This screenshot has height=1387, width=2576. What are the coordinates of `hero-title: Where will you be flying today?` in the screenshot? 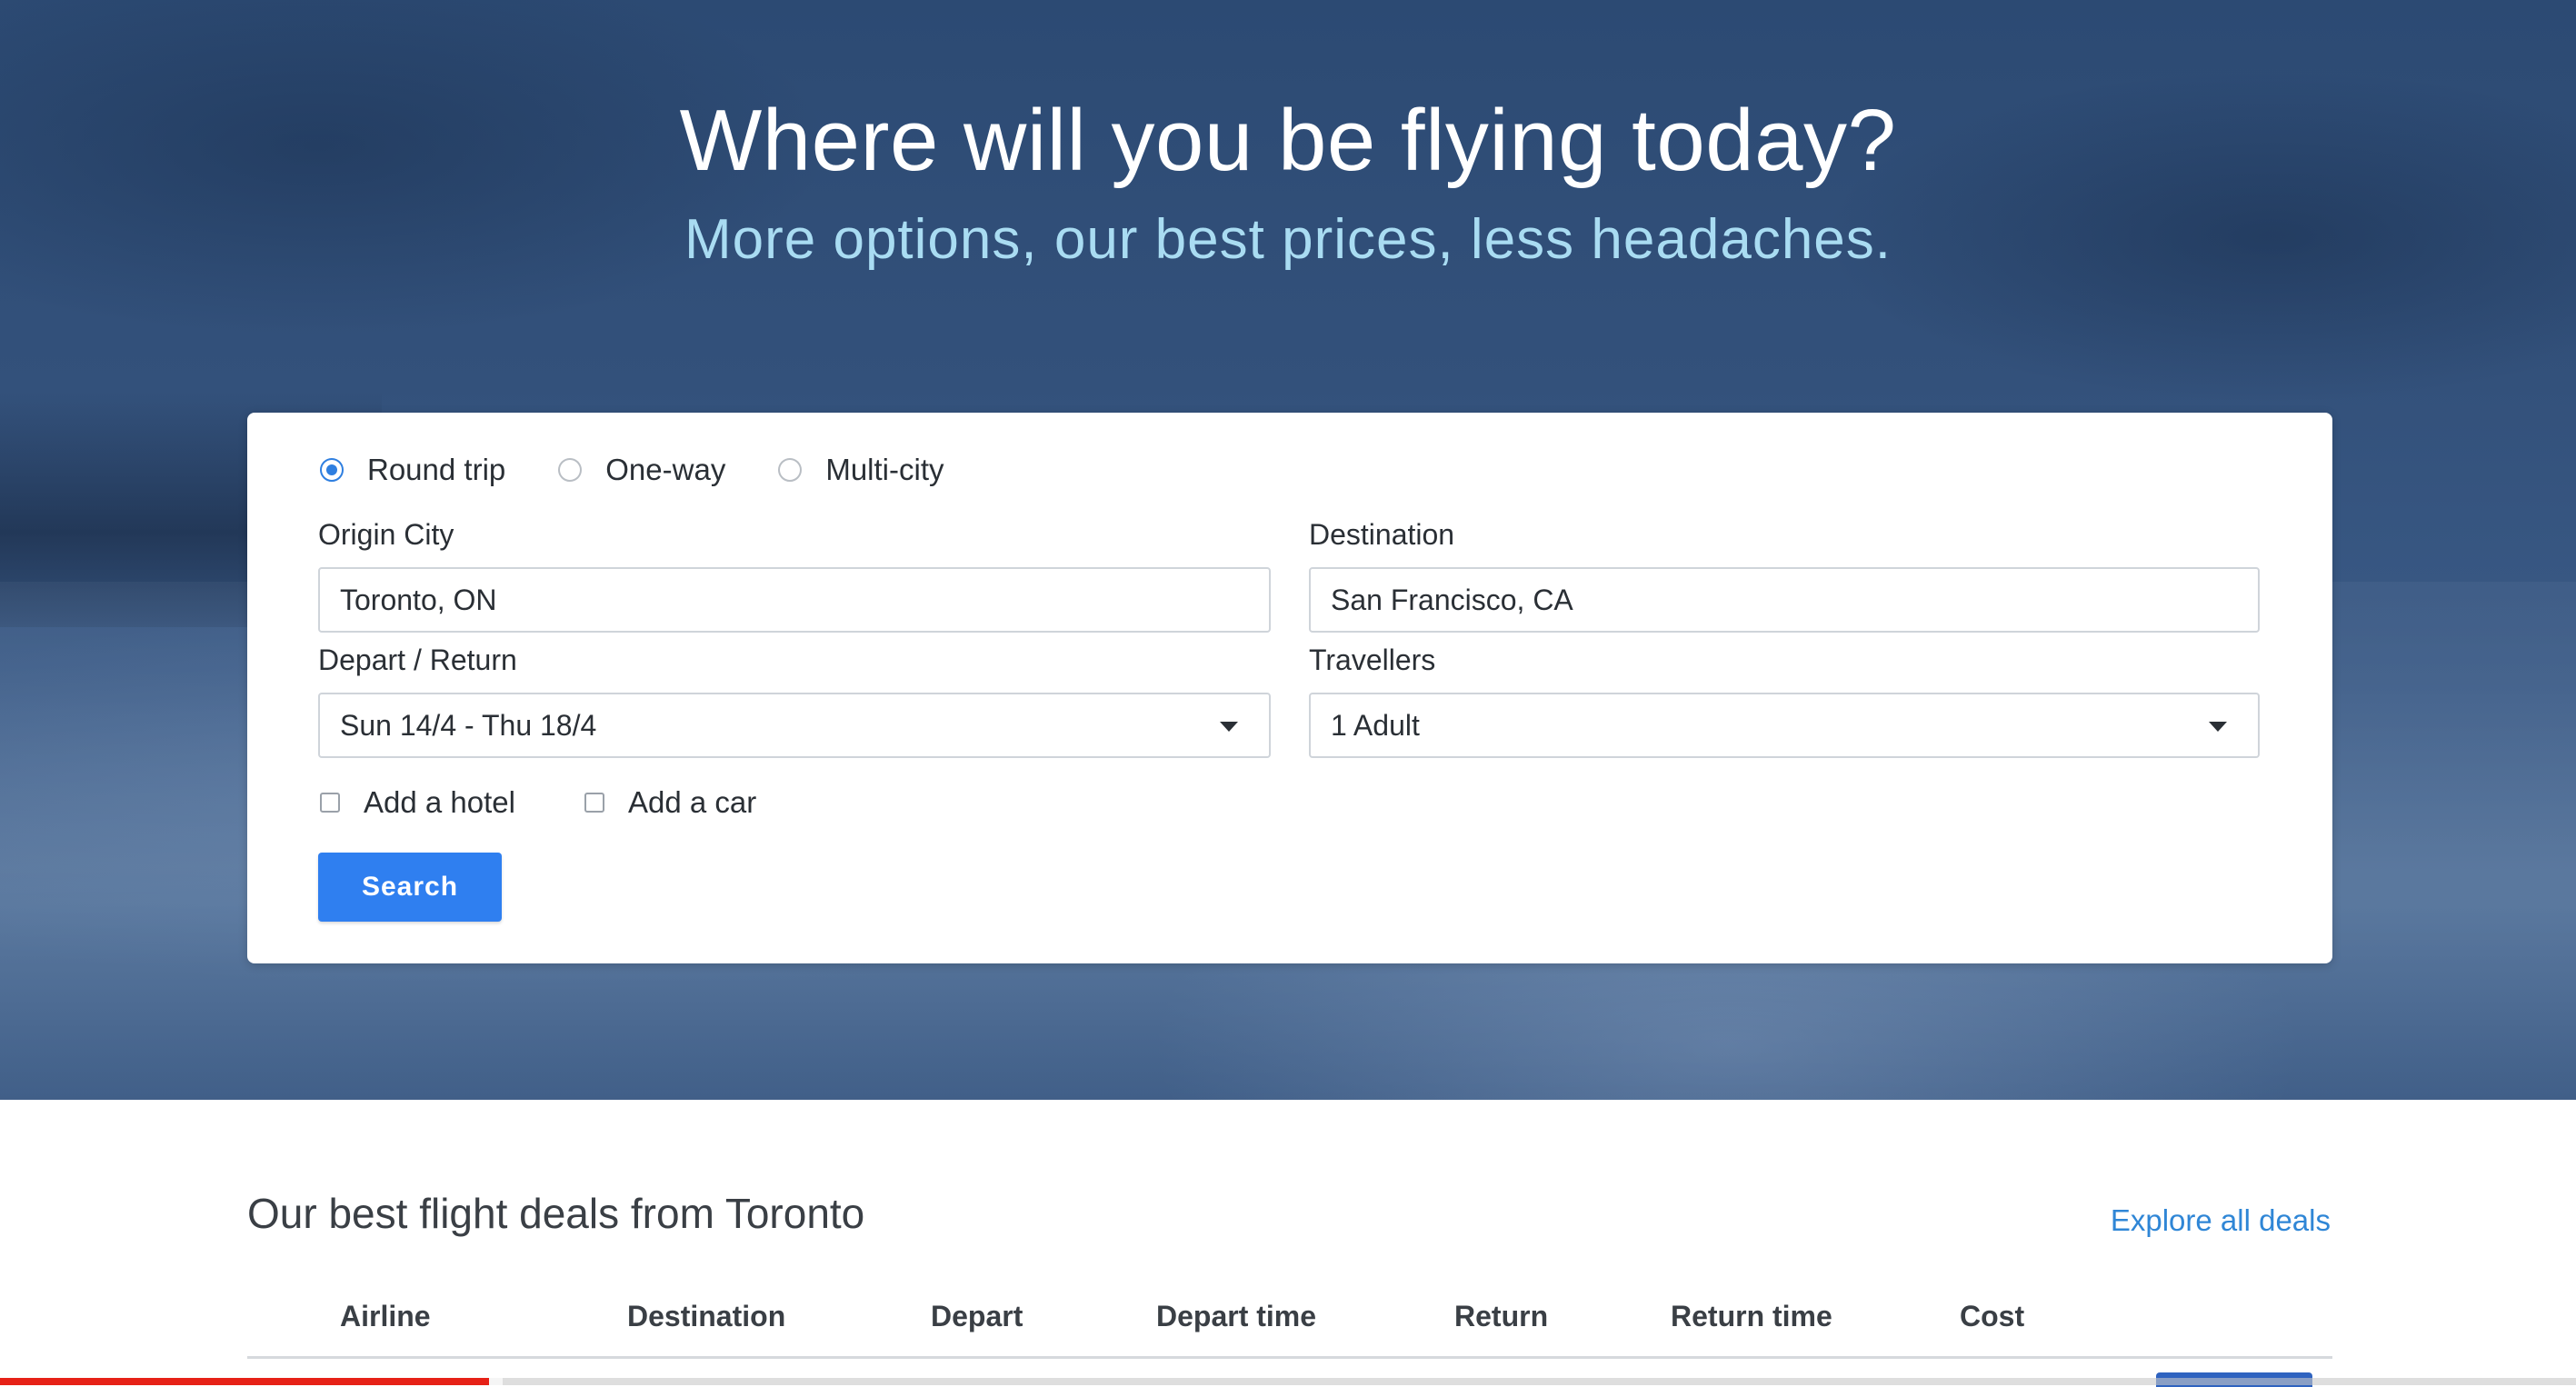 It's located at (1288, 140).